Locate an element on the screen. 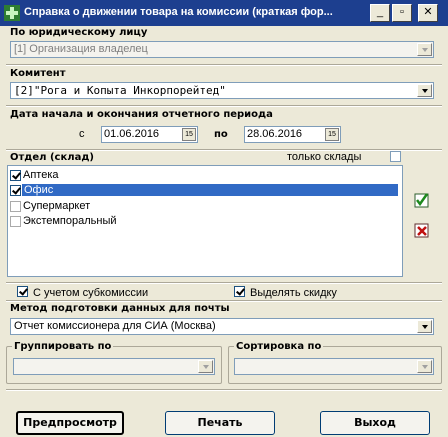 This screenshot has height=437, width=448. list-item-label: Аптека is located at coordinates (41, 175).